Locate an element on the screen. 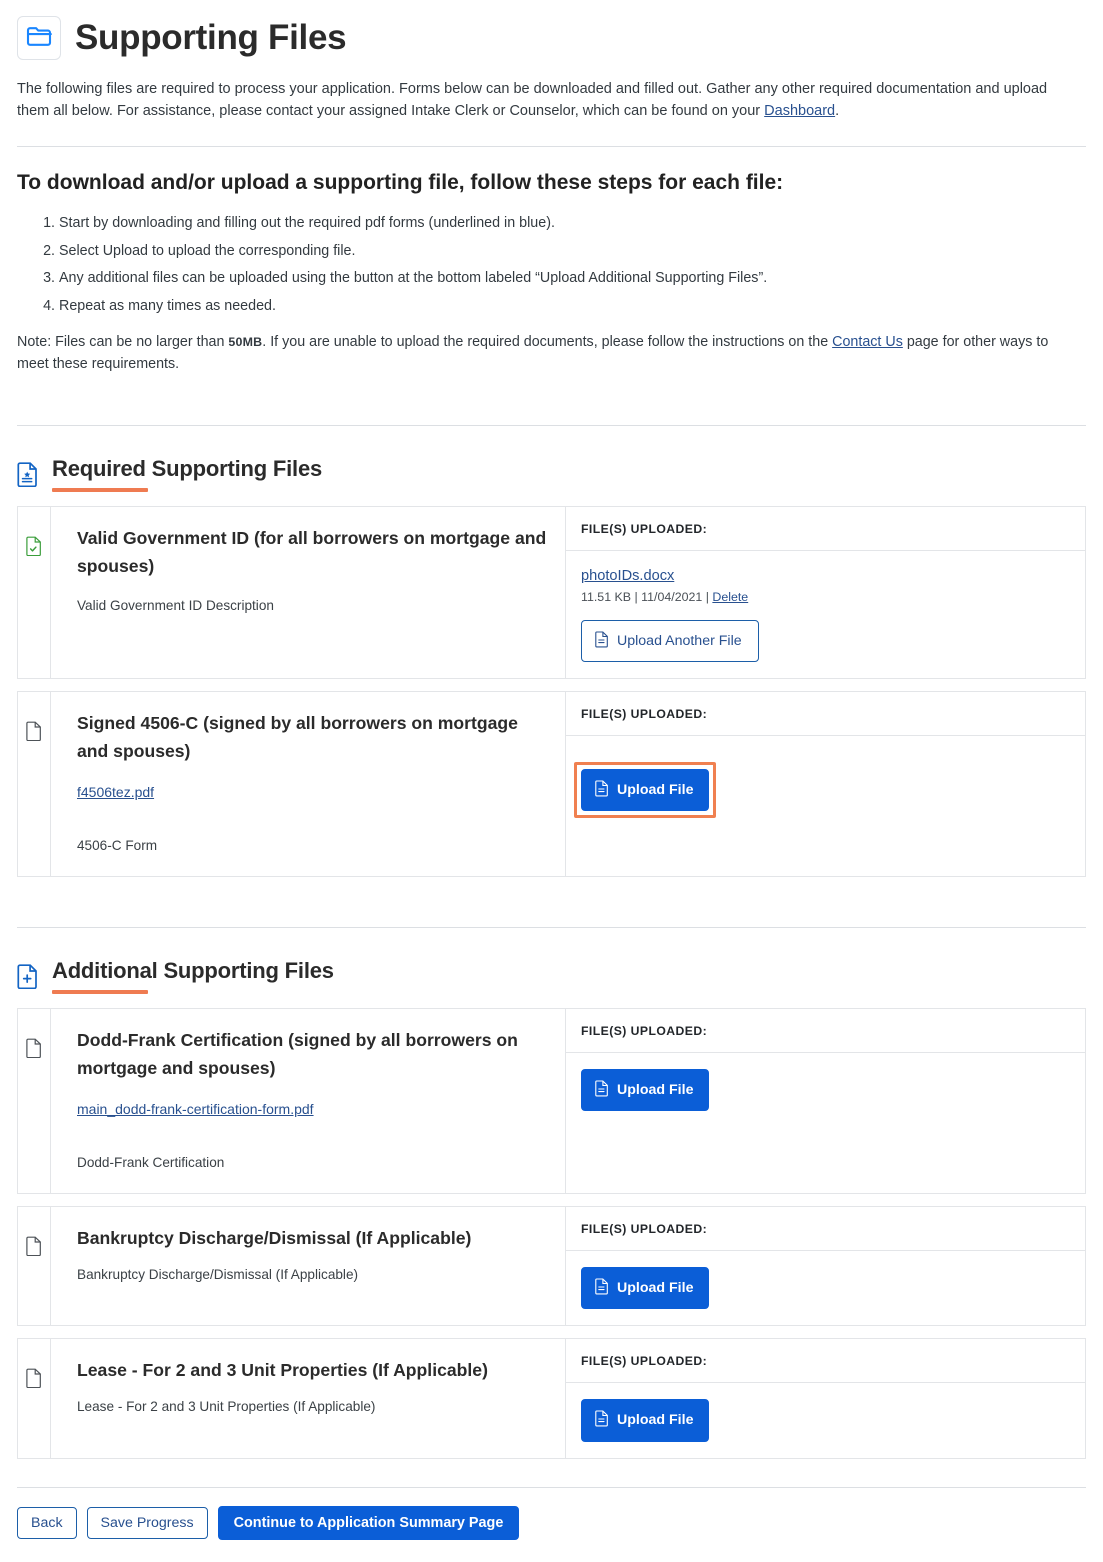 Image resolution: width=1103 pixels, height=1562 pixels. contact-us-link: Contact Us is located at coordinates (867, 342).